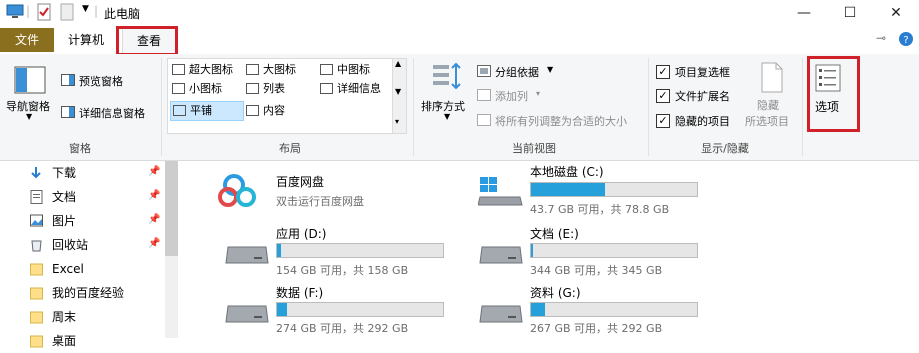  Describe the element at coordinates (27, 40) in the screenshot. I see `tab-file: 文件` at that location.